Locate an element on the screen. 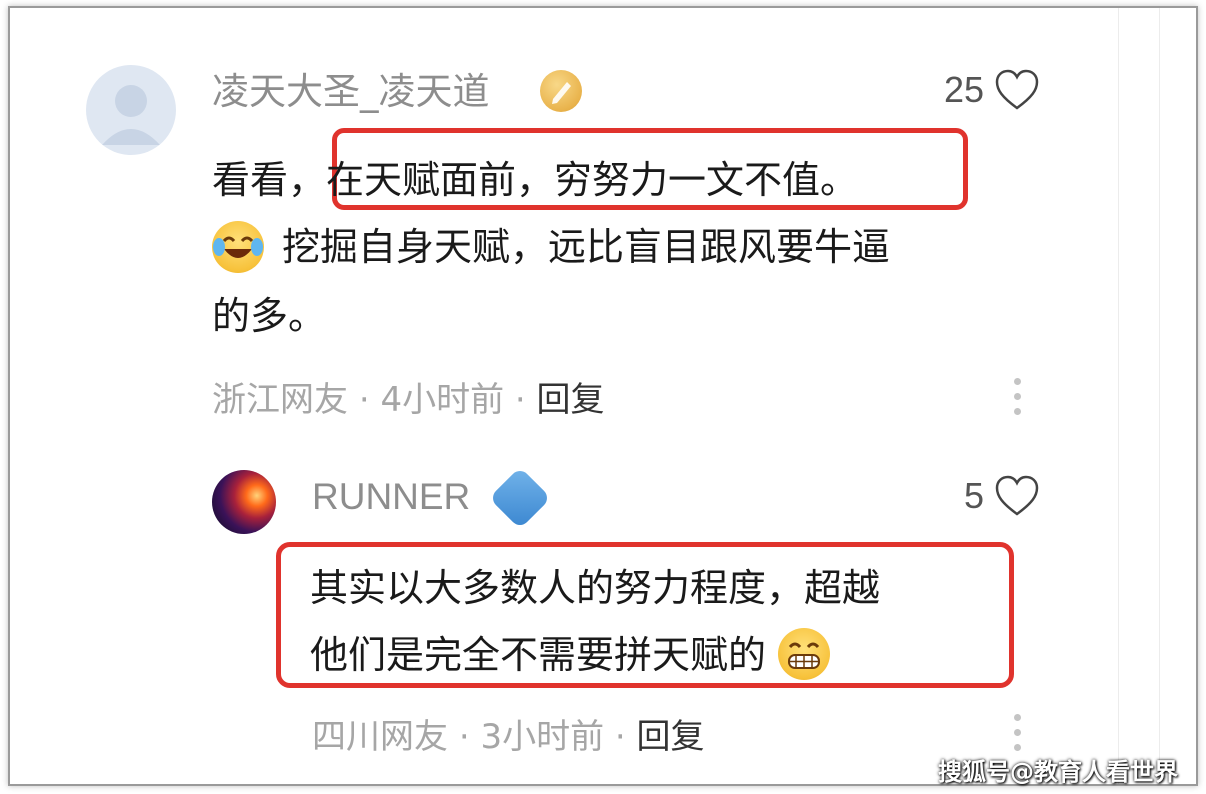 The width and height of the screenshot is (1206, 794). comment-text: 他们是完全不需要拼天赋的 is located at coordinates (538, 655).